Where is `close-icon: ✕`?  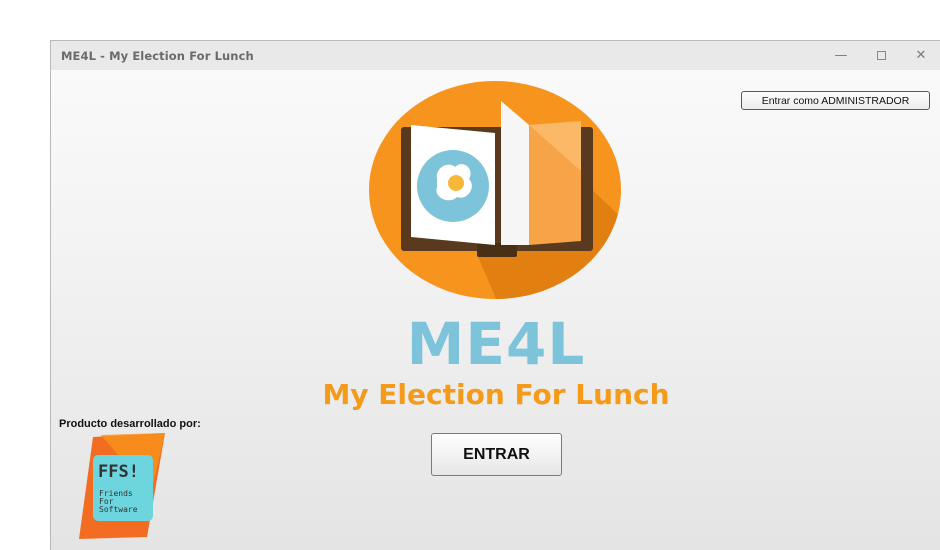
close-icon: ✕ is located at coordinates (921, 55).